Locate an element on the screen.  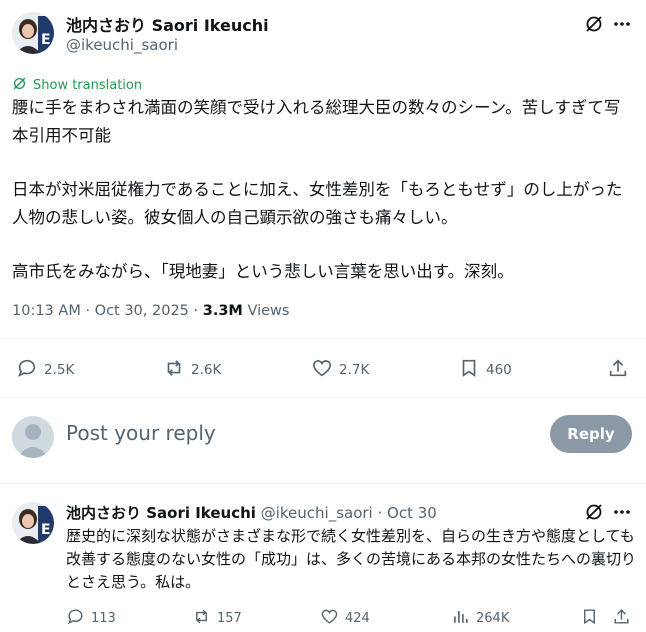
tweet-date: Oct 30, 2025 is located at coordinates (142, 311).